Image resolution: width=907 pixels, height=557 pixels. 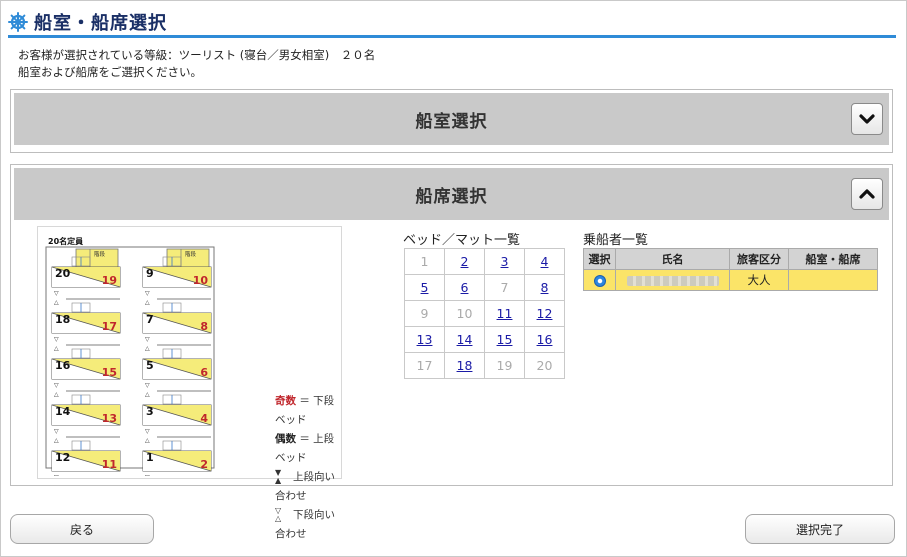 What do you see at coordinates (305, 410) in the screenshot?
I see `legend-odd: 奇数 ＝ 下段ベッド` at bounding box center [305, 410].